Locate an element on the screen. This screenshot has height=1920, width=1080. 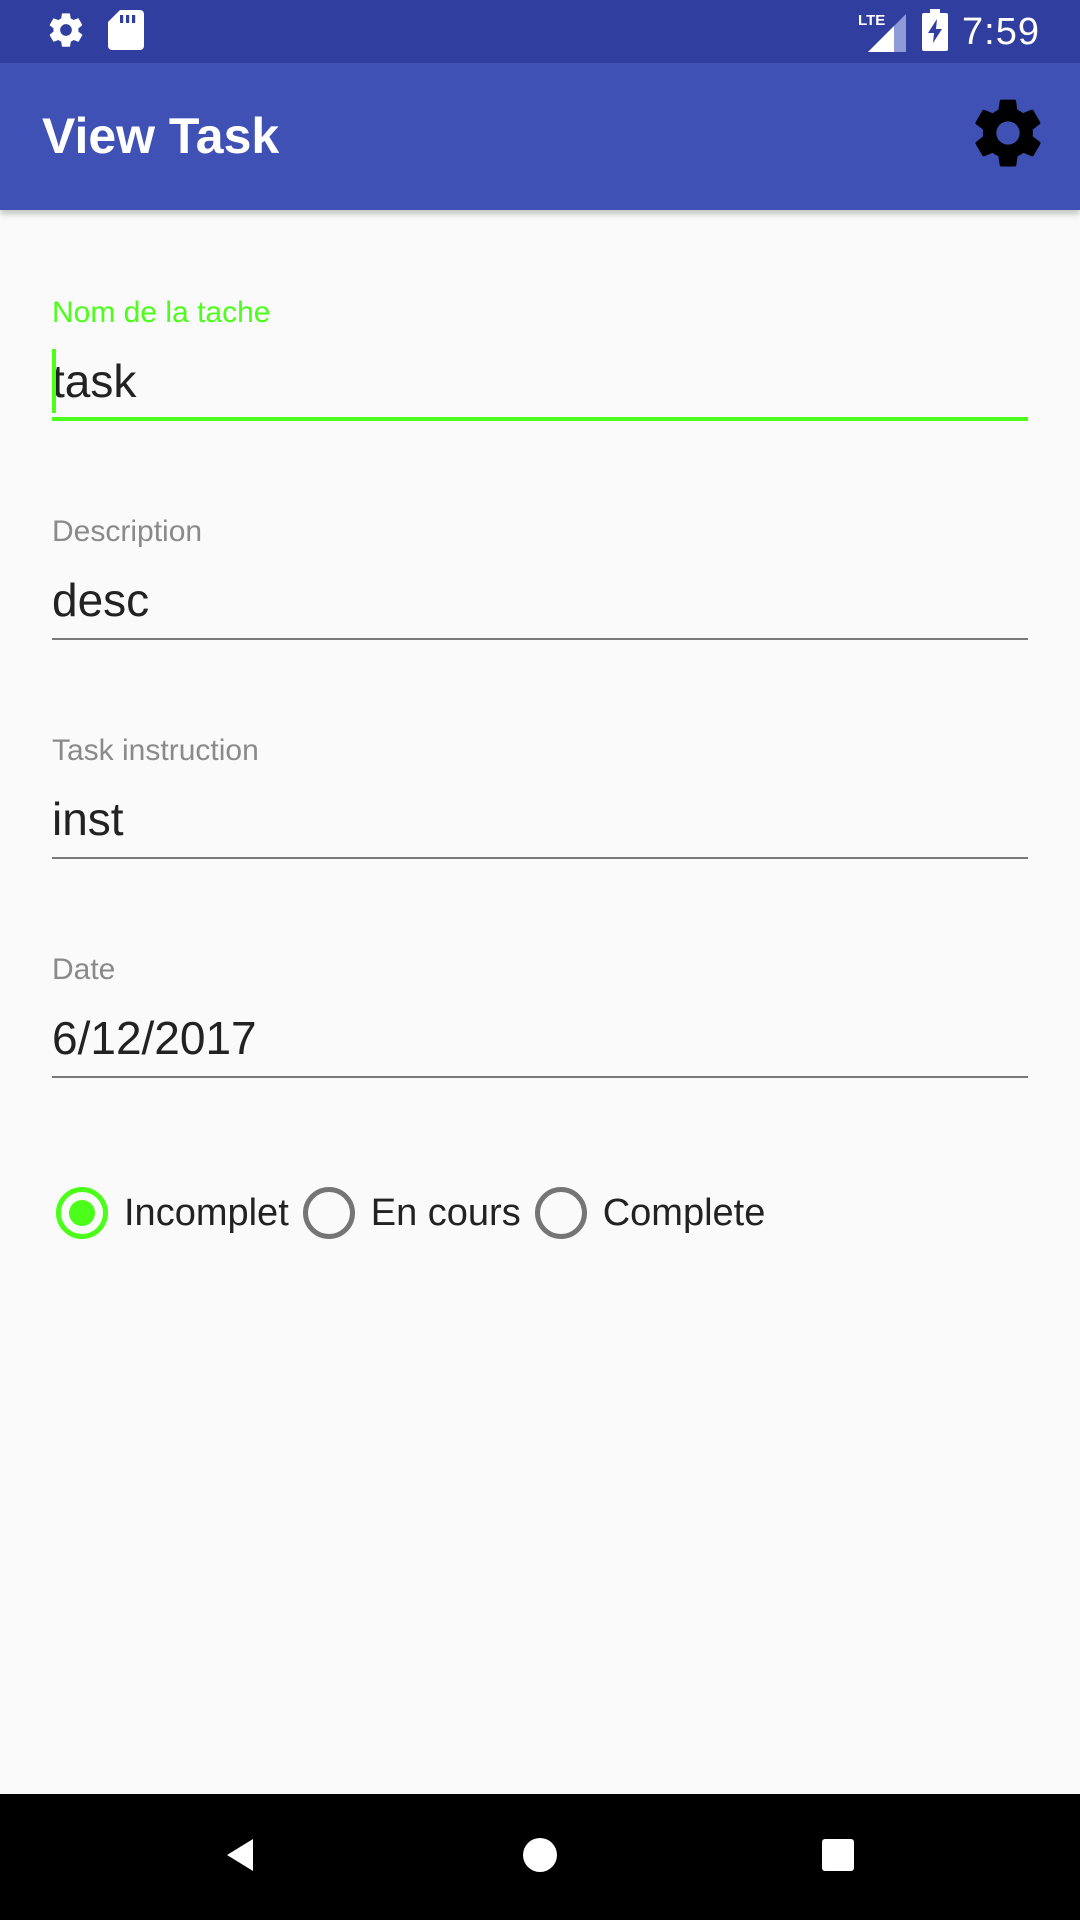
status-right-icons: LTE 7:59 is located at coordinates (949, 32).